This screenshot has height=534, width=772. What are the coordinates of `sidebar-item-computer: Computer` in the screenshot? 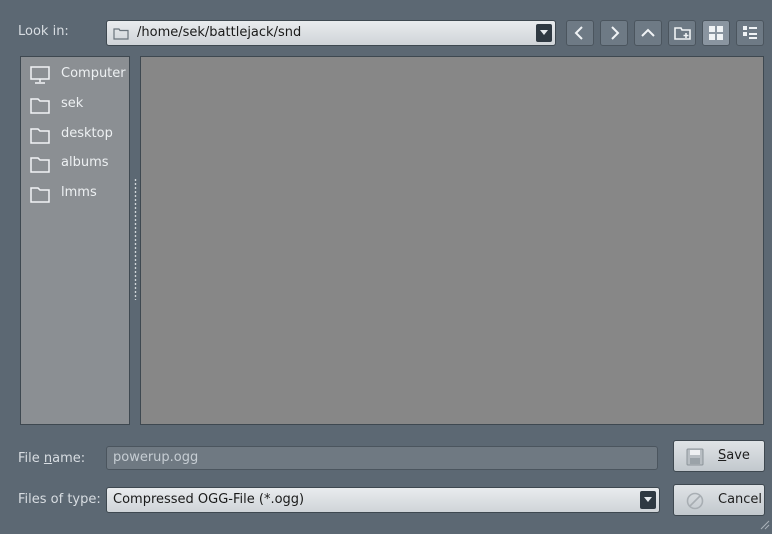 It's located at (79, 75).